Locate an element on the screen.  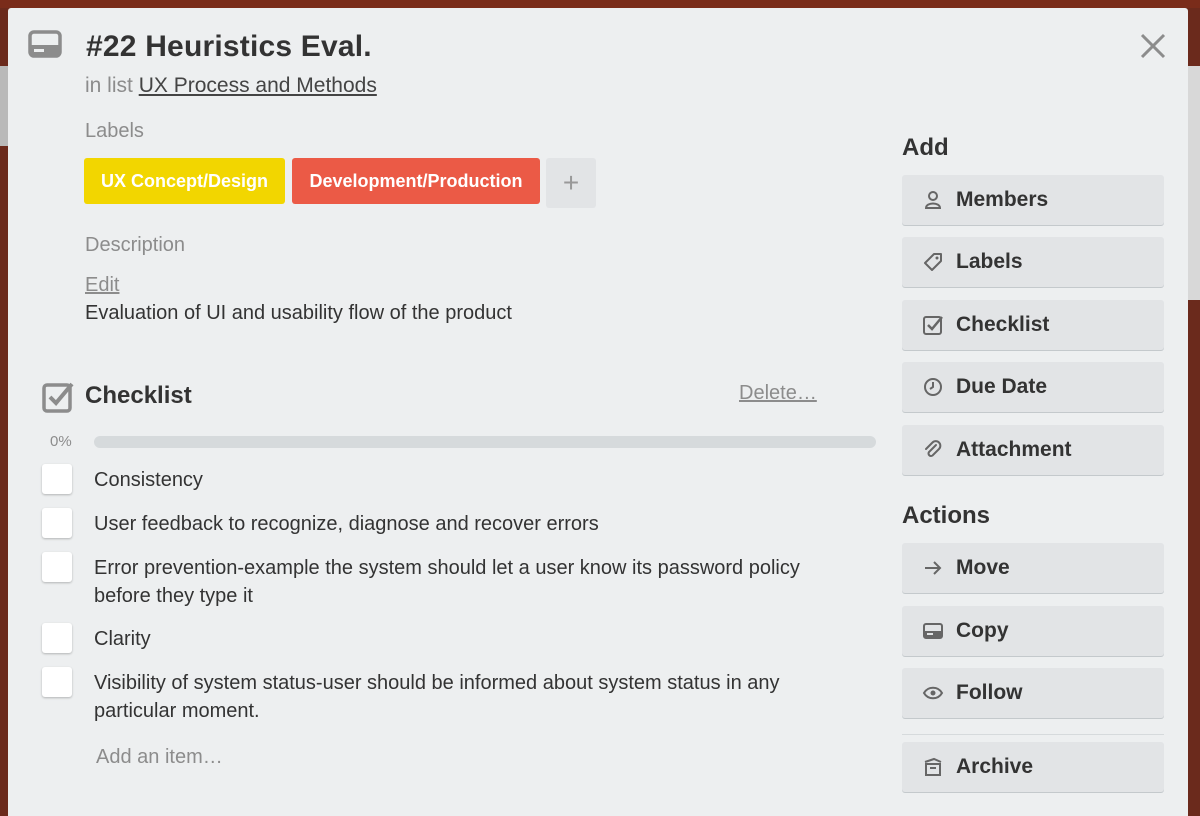
in-list-prefix: in list is located at coordinates (109, 85).